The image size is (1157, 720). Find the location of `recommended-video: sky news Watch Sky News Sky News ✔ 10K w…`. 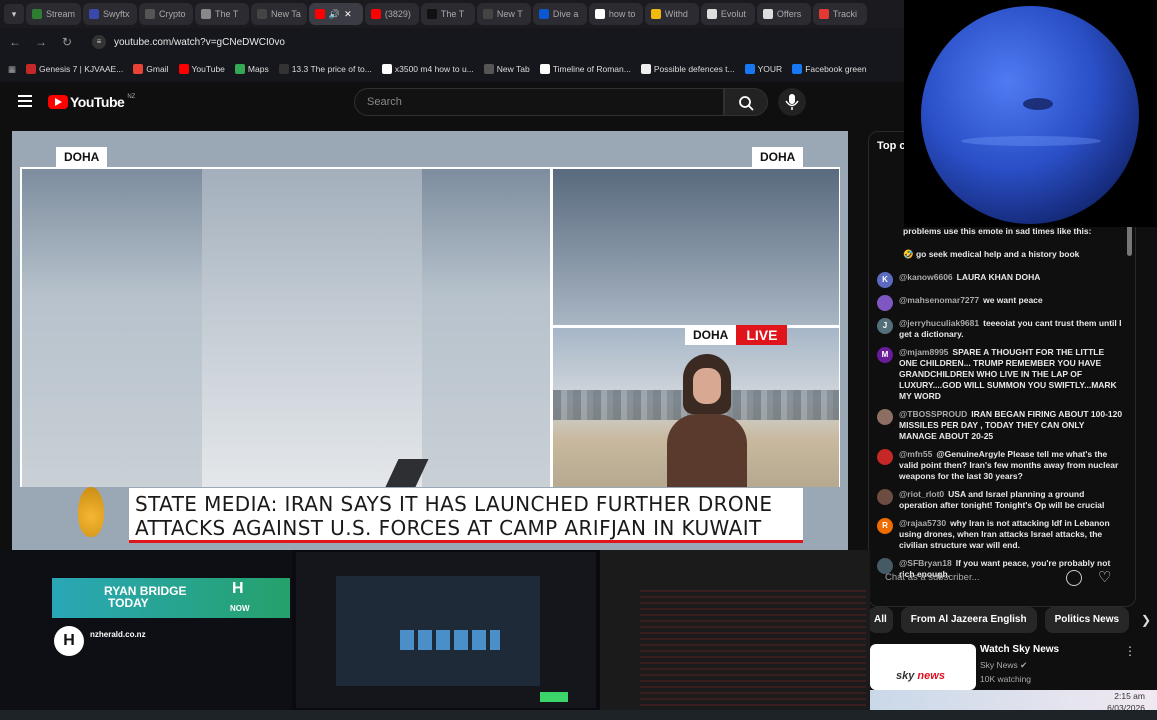

recommended-video: sky news Watch Sky News Sky News ✔ 10K w… is located at coordinates (1012, 665).